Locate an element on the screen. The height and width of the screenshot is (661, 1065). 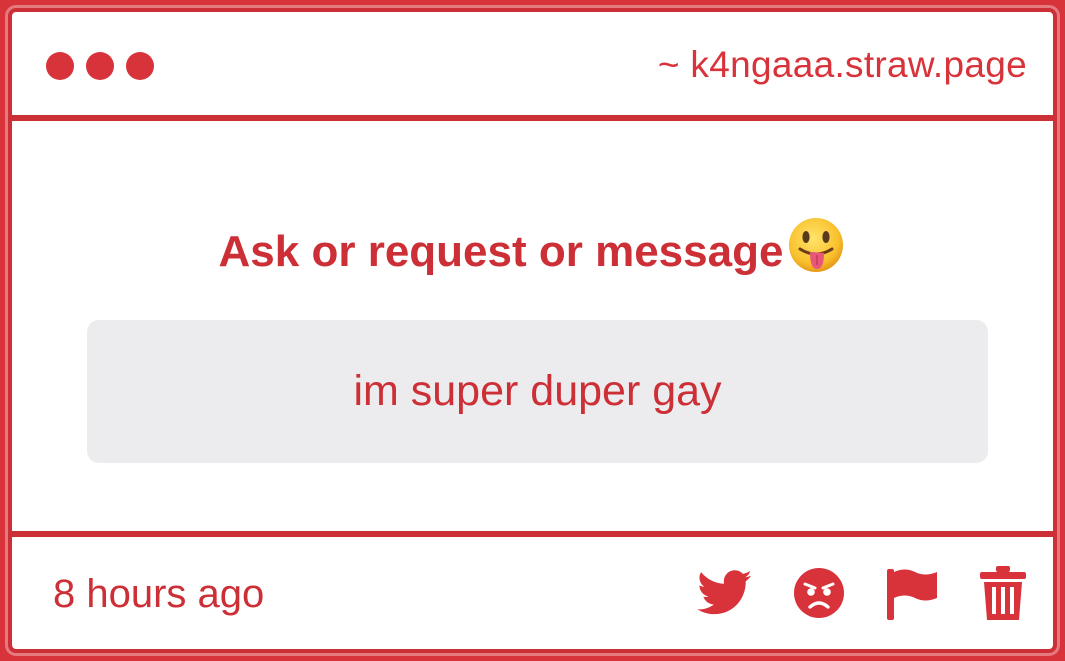
window-controls is located at coordinates (100, 66).